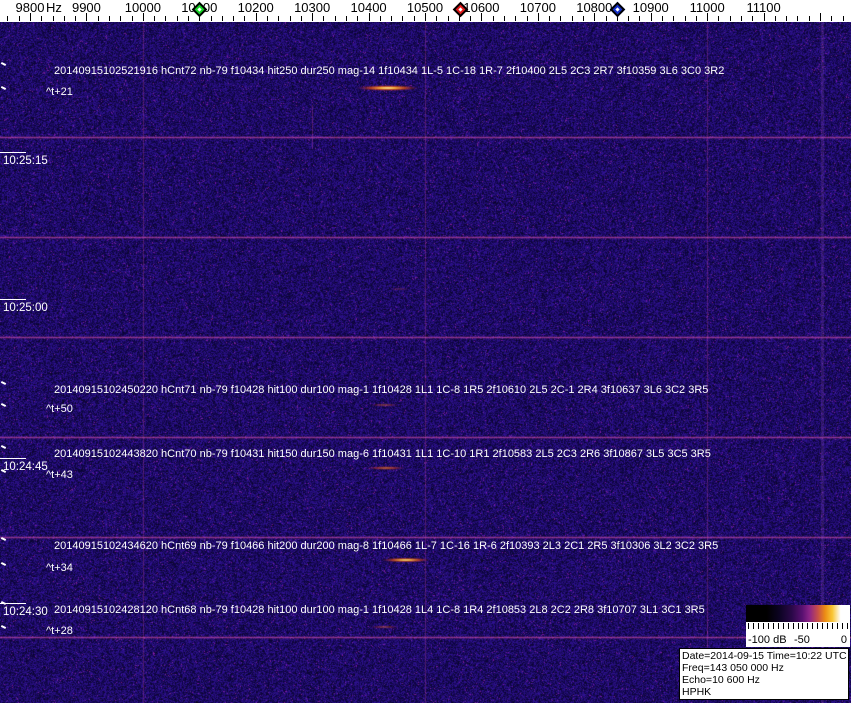 Image resolution: width=851 pixels, height=703 pixels. I want to click on info-station-id: HPHK, so click(697, 692).